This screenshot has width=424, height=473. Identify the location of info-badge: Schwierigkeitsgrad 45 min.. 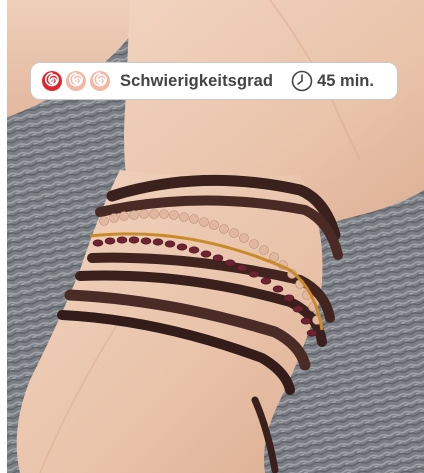
(214, 81).